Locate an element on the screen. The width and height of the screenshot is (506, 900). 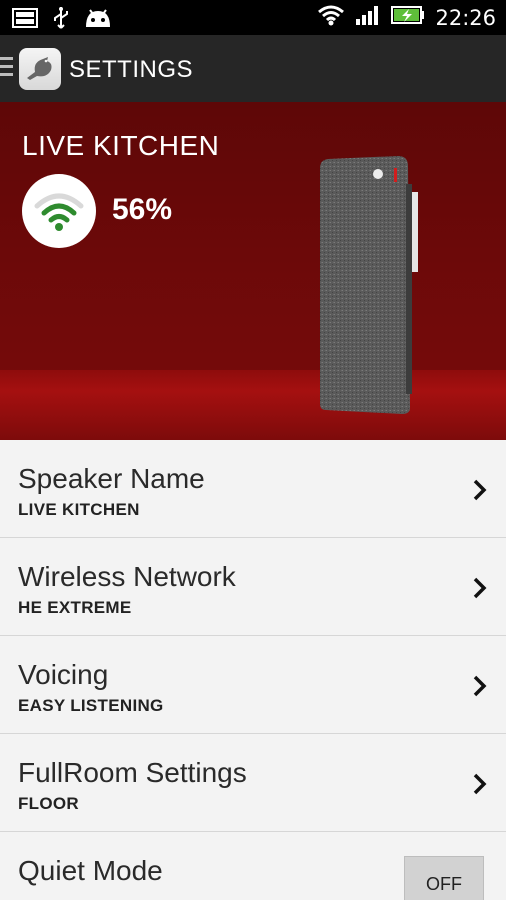
image-notification-icon is located at coordinates (25, 20).